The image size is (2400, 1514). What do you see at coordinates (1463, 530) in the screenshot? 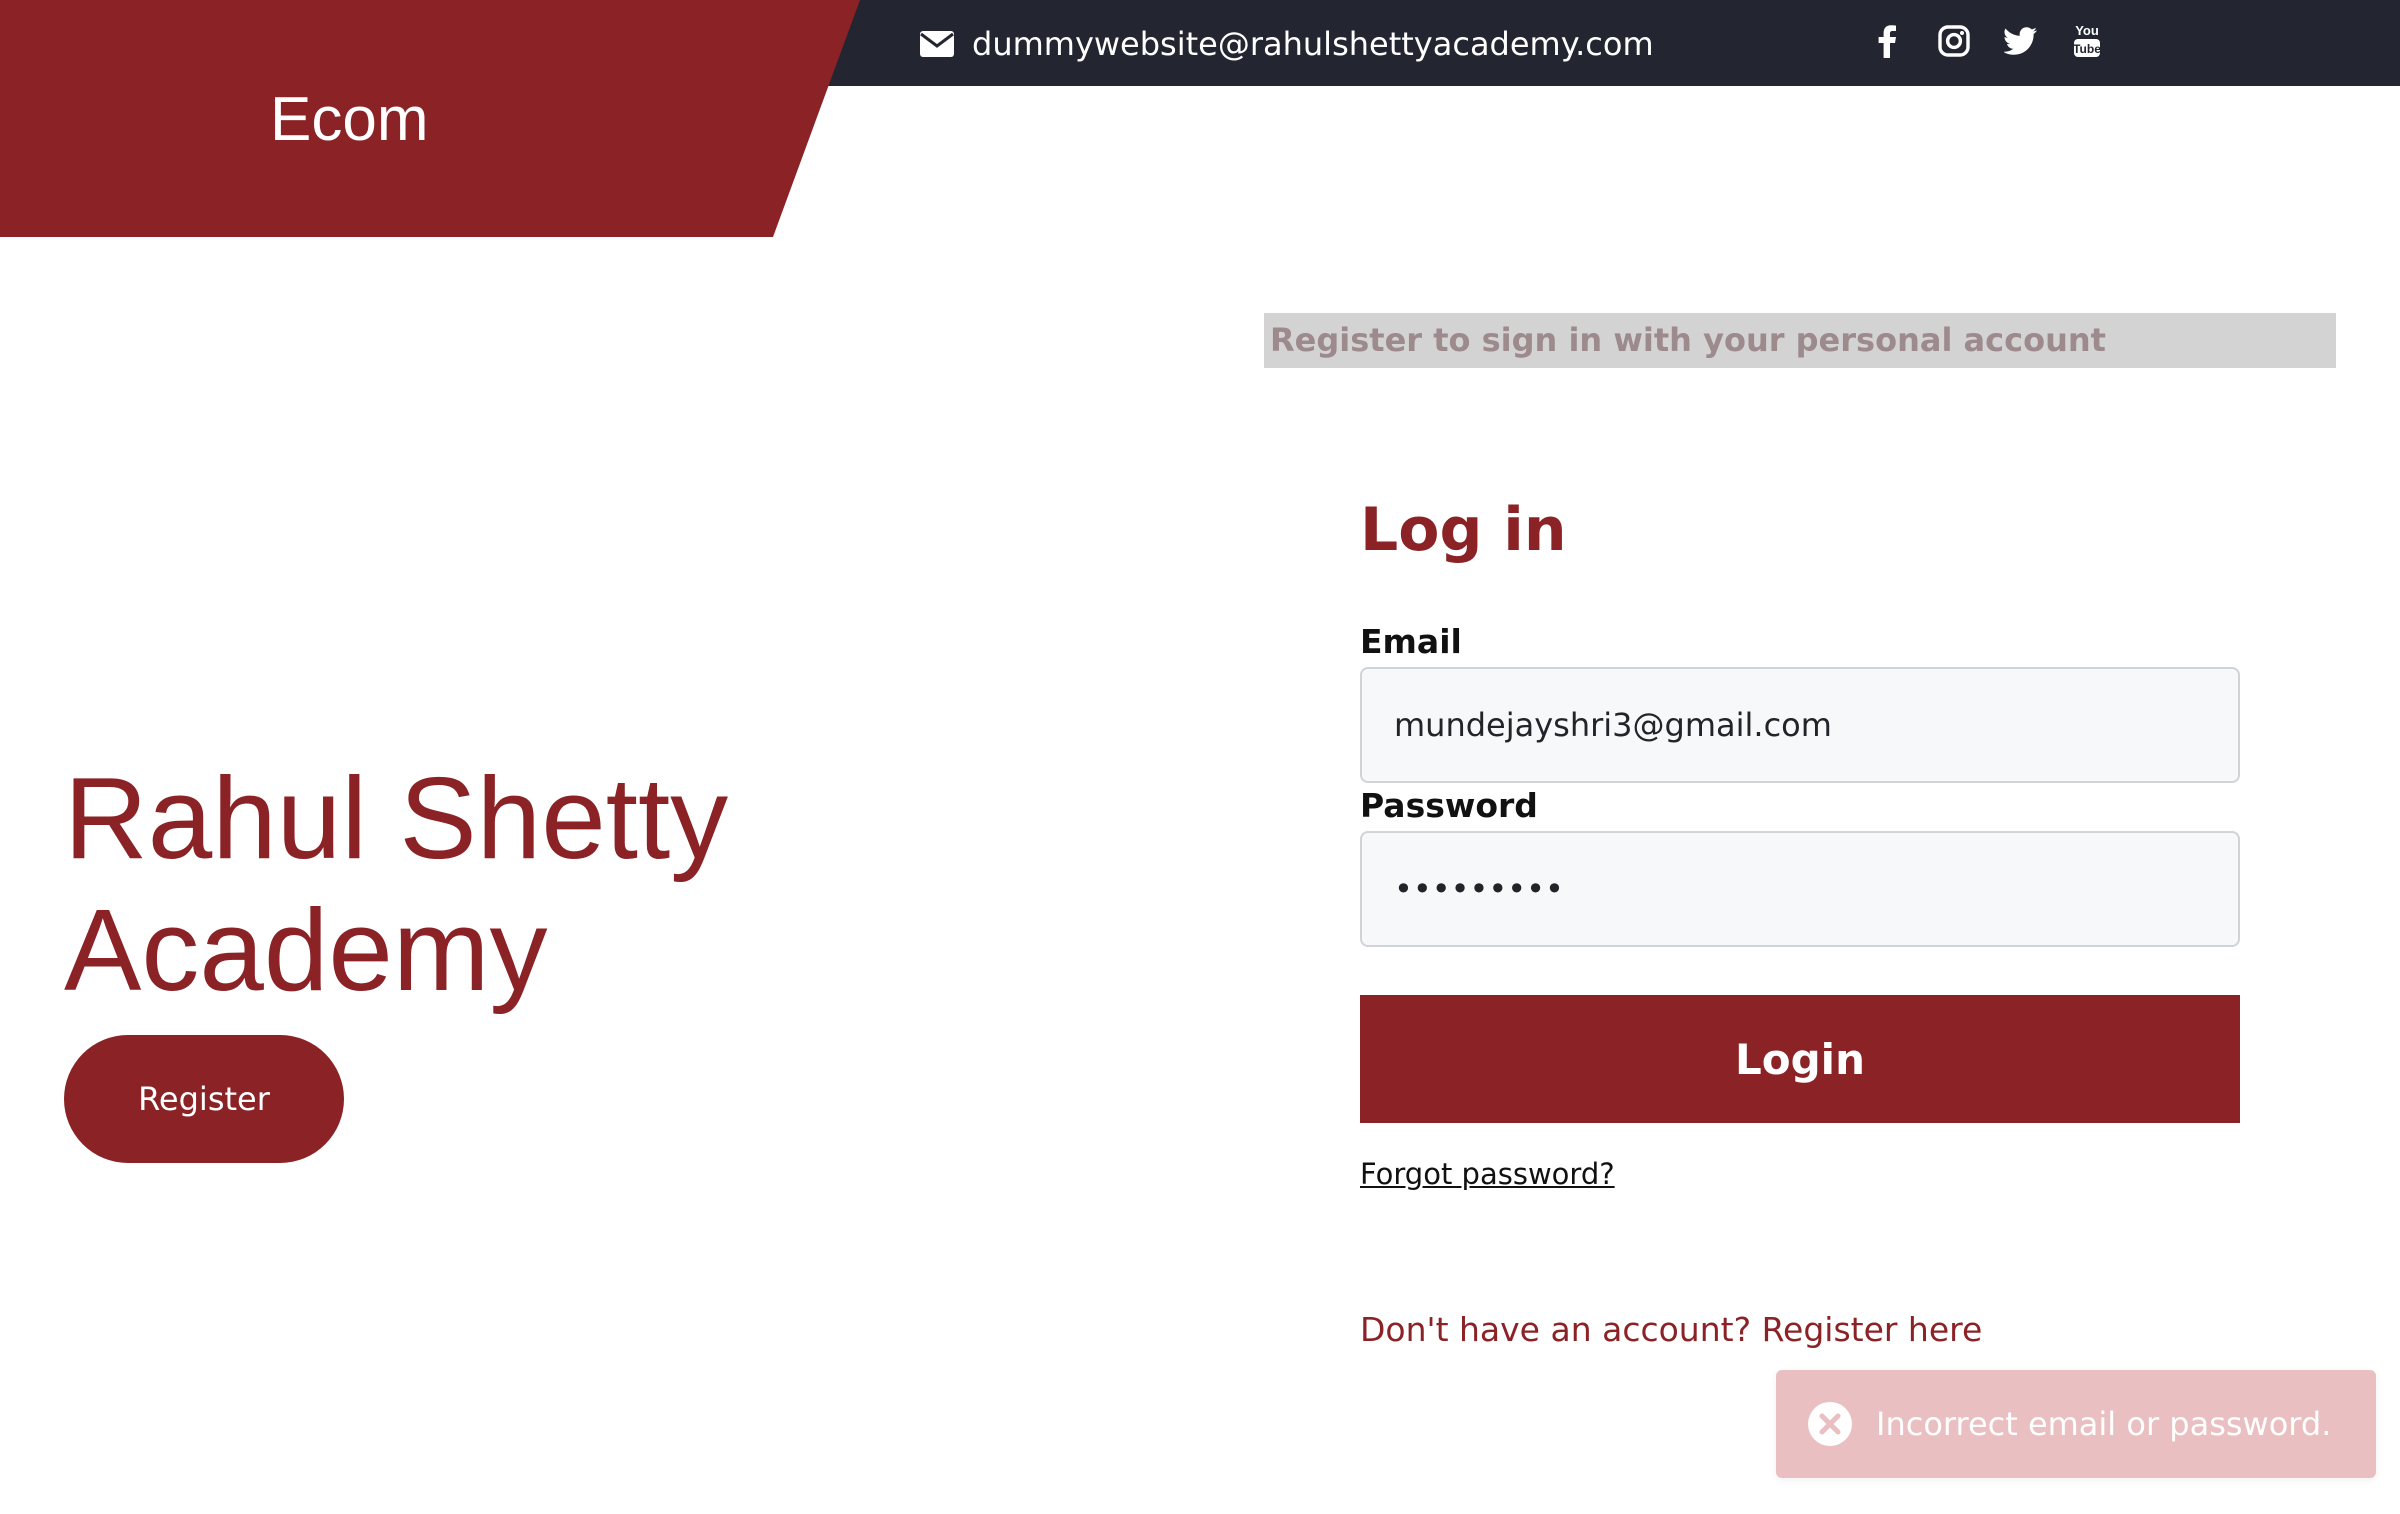
I see `login-heading: Log in` at bounding box center [1463, 530].